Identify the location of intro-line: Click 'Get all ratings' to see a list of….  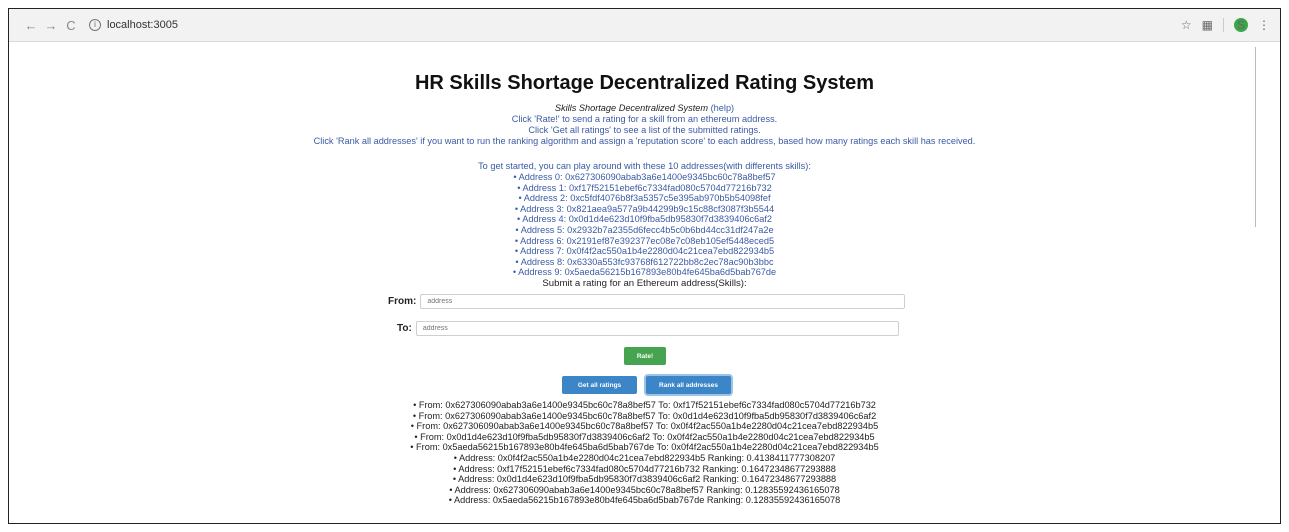
(644, 130).